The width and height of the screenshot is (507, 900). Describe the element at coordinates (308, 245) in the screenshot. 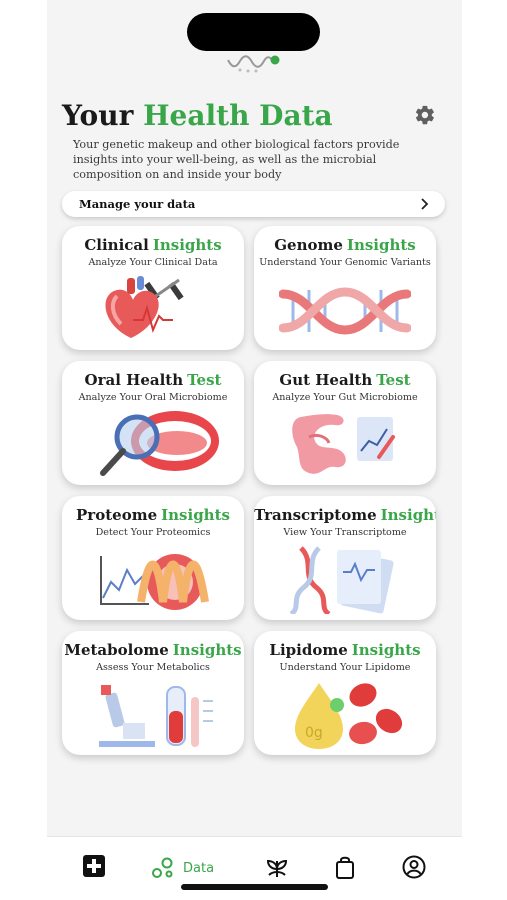

I see `card-title-text: Genome` at that location.